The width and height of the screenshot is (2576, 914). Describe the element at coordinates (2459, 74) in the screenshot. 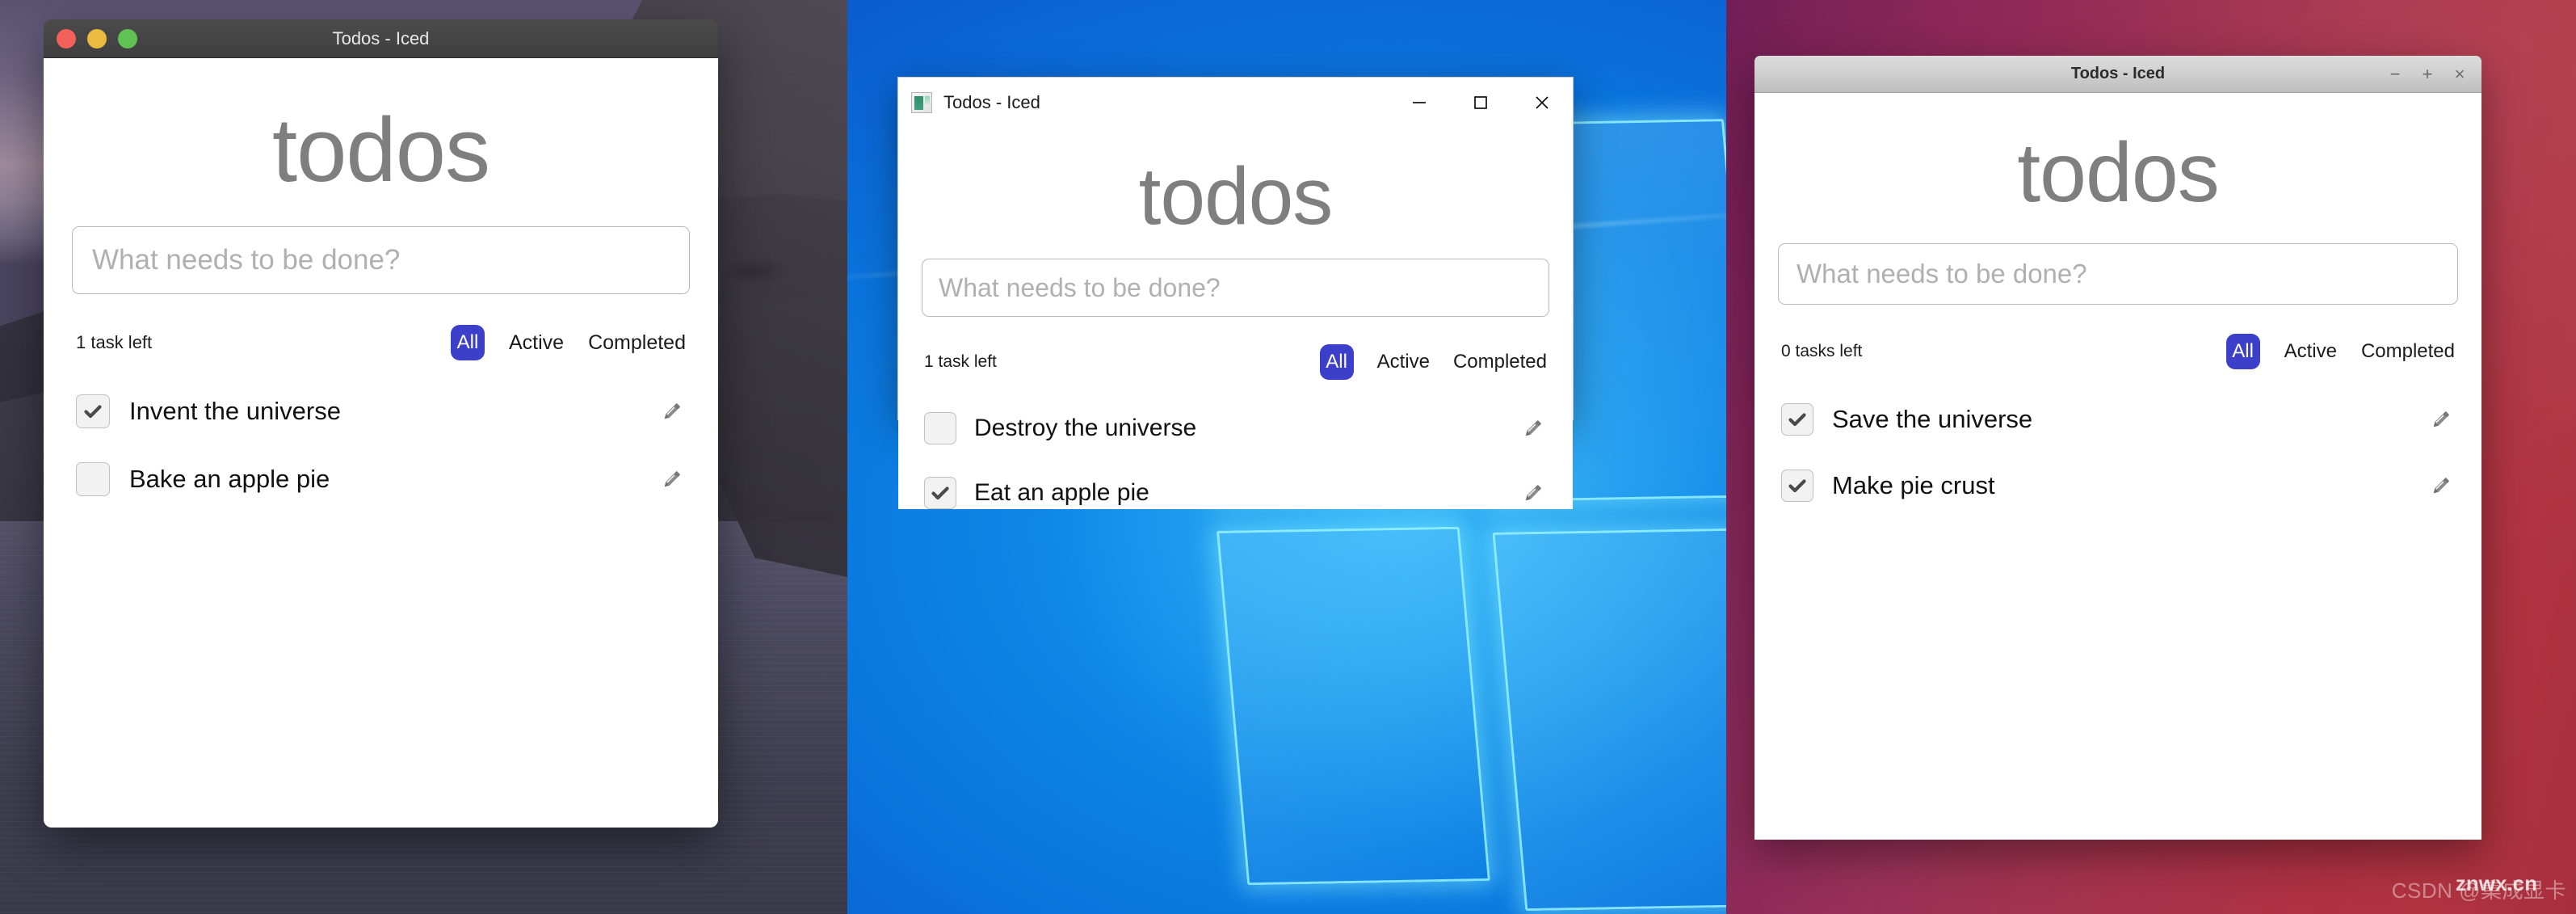

I see `close-icon: ×` at that location.